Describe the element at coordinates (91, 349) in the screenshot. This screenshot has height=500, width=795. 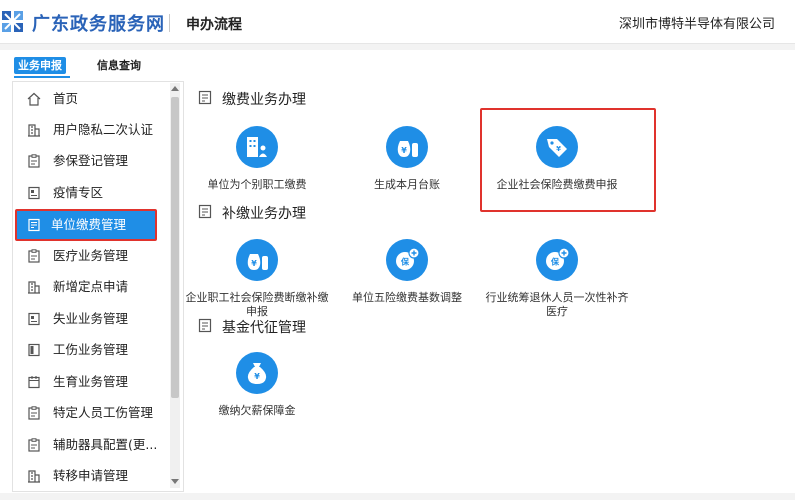
I see `sidebar-item-label: 工伤业务管理` at that location.